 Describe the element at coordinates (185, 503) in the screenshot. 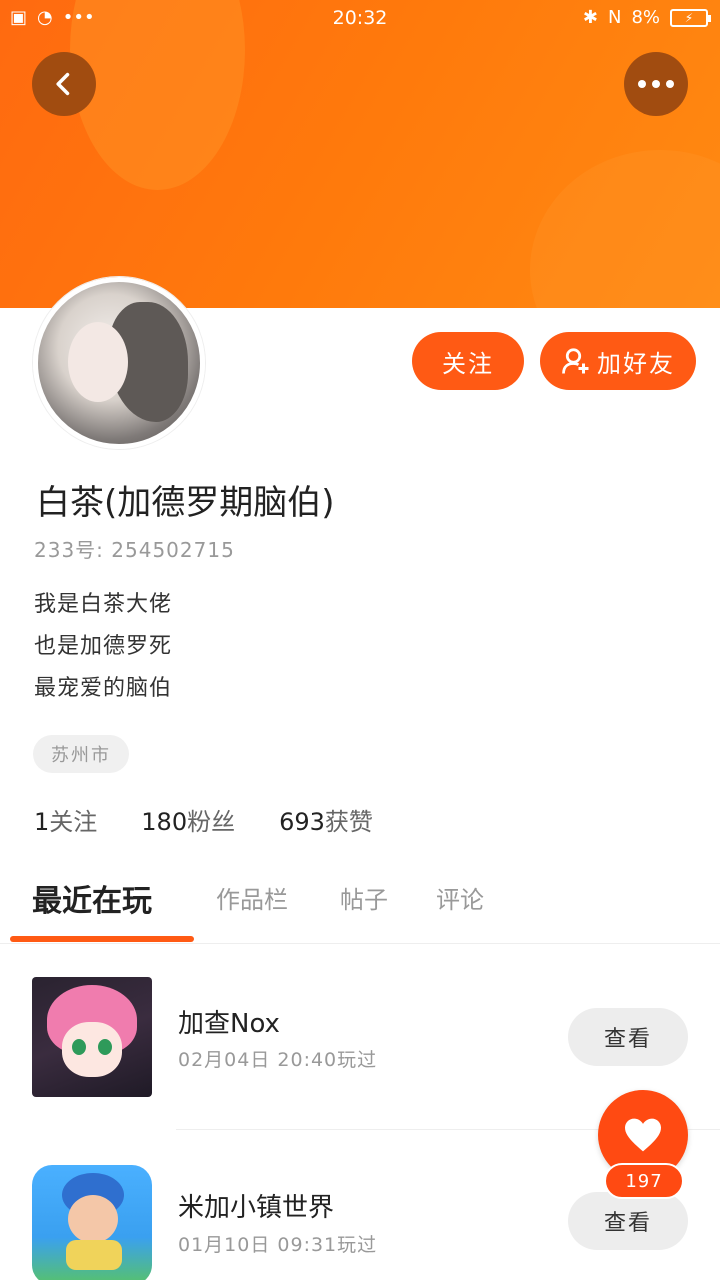

I see `profile-name: 白茶(加德罗期脑伯)` at that location.